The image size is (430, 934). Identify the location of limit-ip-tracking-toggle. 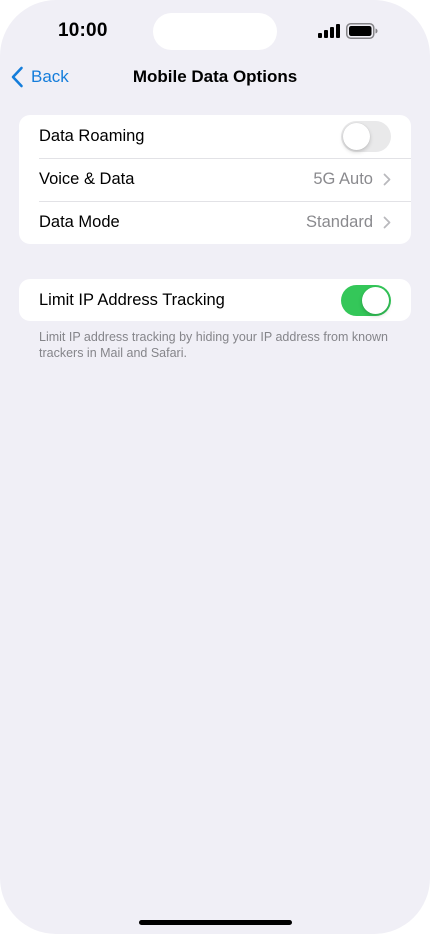
(366, 300).